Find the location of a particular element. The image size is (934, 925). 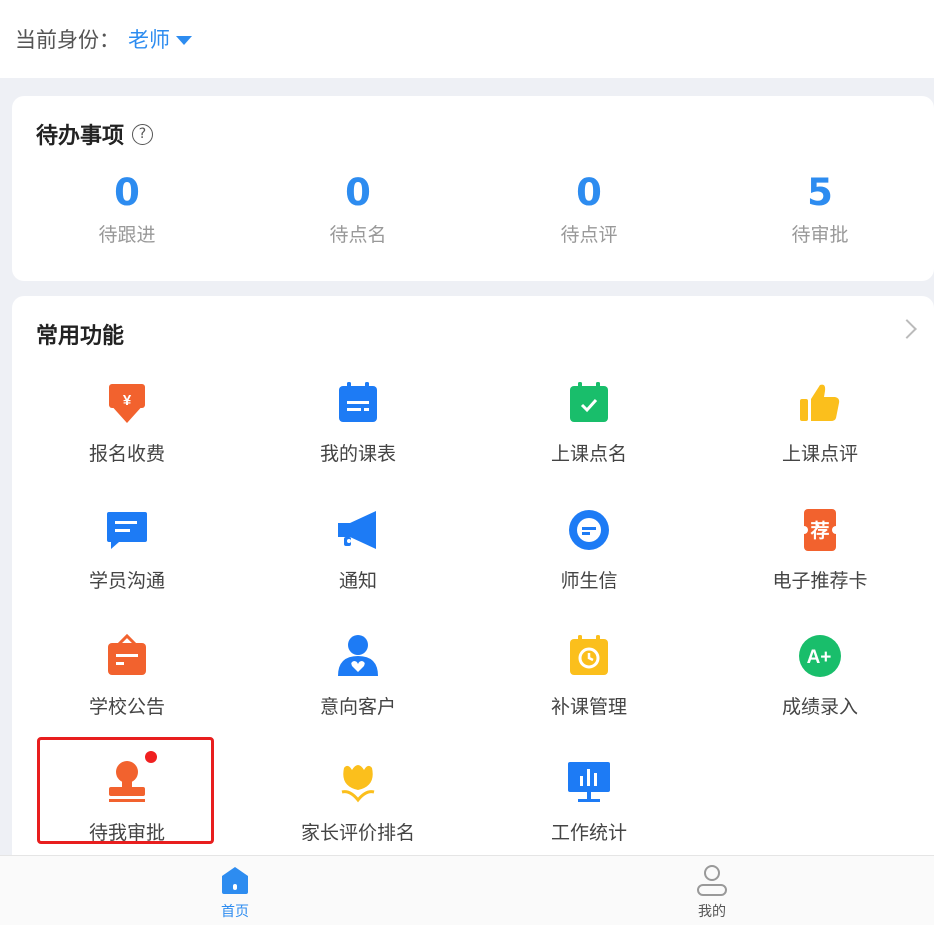

todo-title: 待办事项 ? is located at coordinates (95, 134).